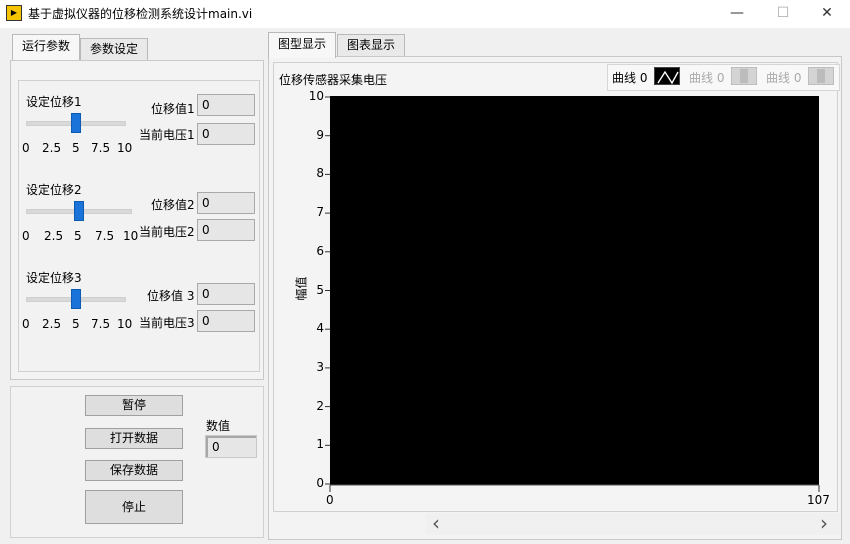  What do you see at coordinates (134, 470) in the screenshot?
I see `save-data-button: 保存数据` at bounding box center [134, 470].